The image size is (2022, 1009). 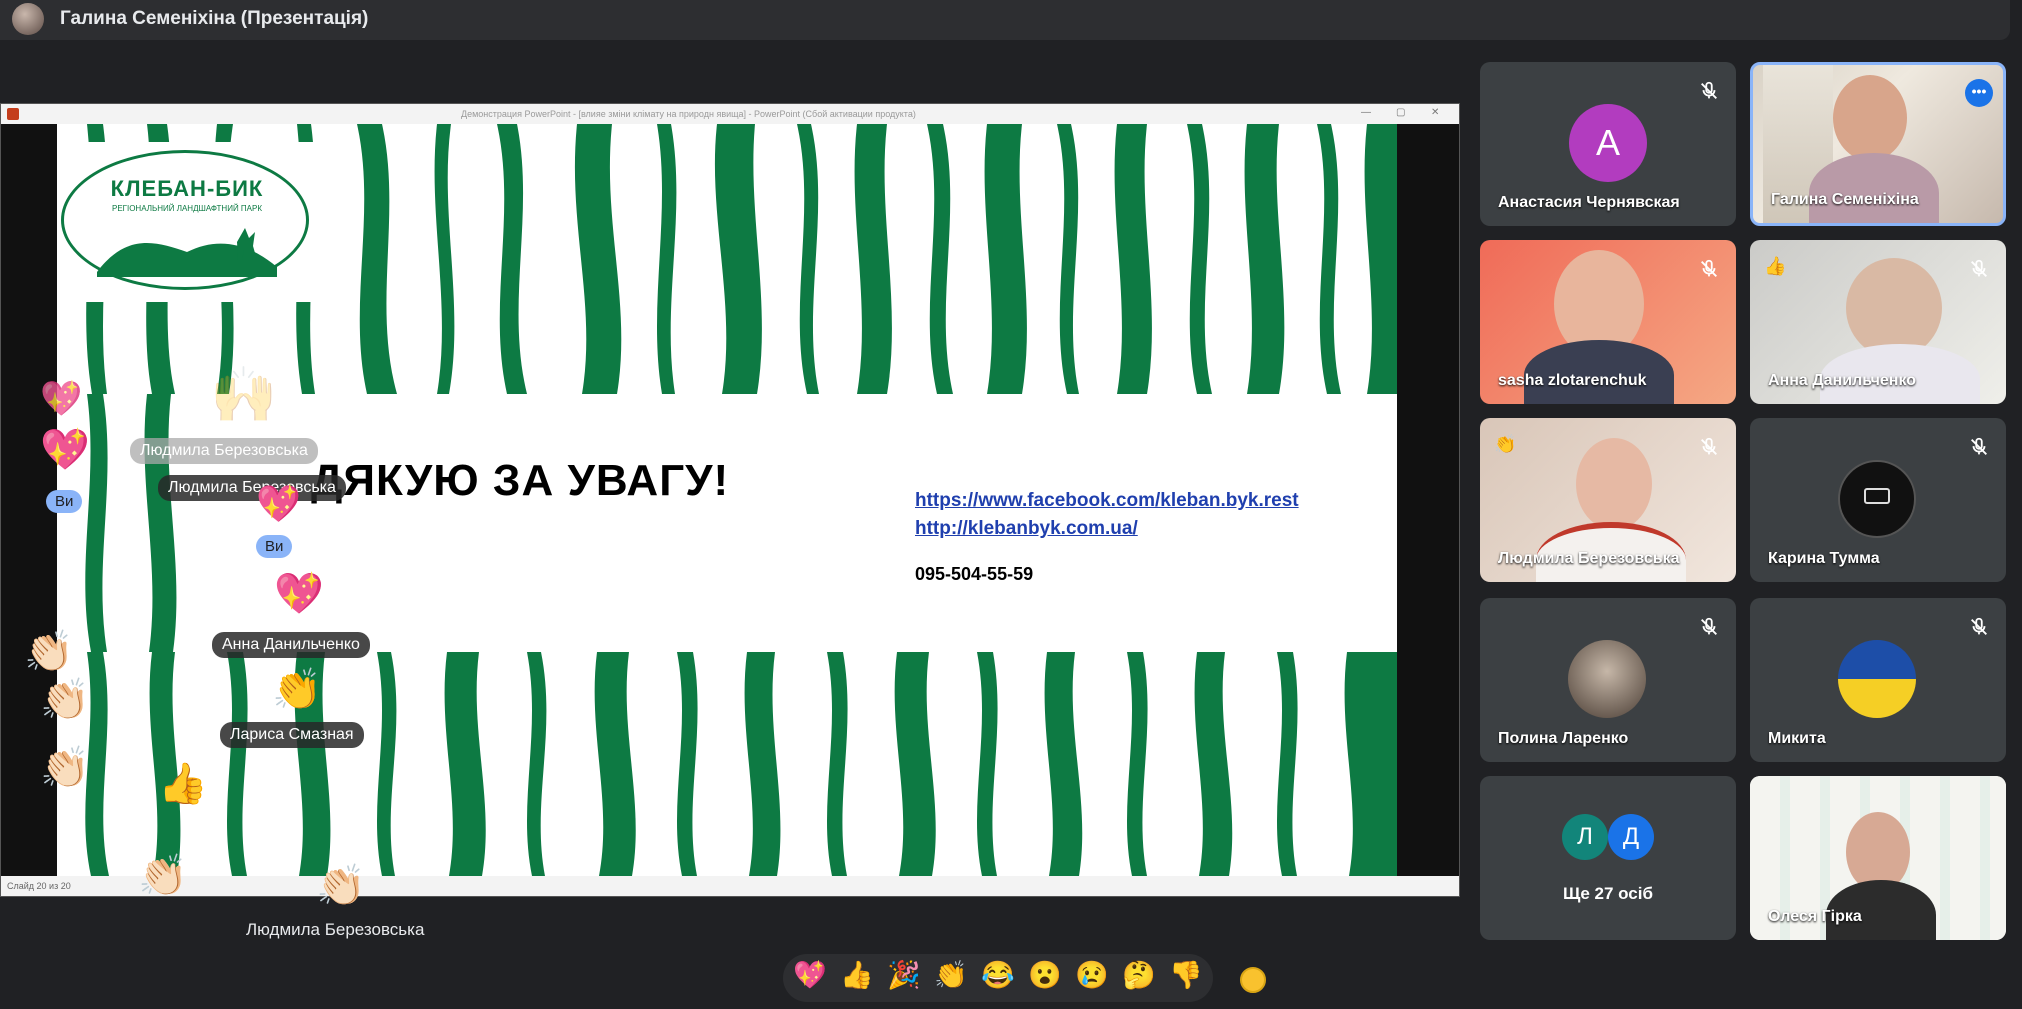 What do you see at coordinates (297, 690) in the screenshot?
I see `clapping-hands-emoji: 👏` at bounding box center [297, 690].